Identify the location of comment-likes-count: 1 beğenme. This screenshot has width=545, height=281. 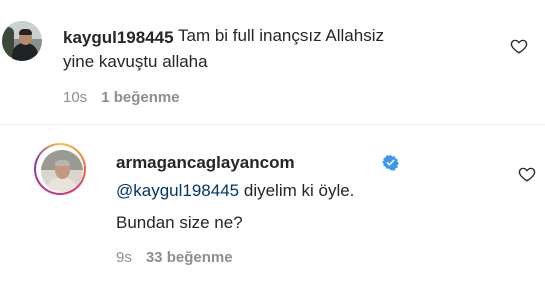
(140, 97).